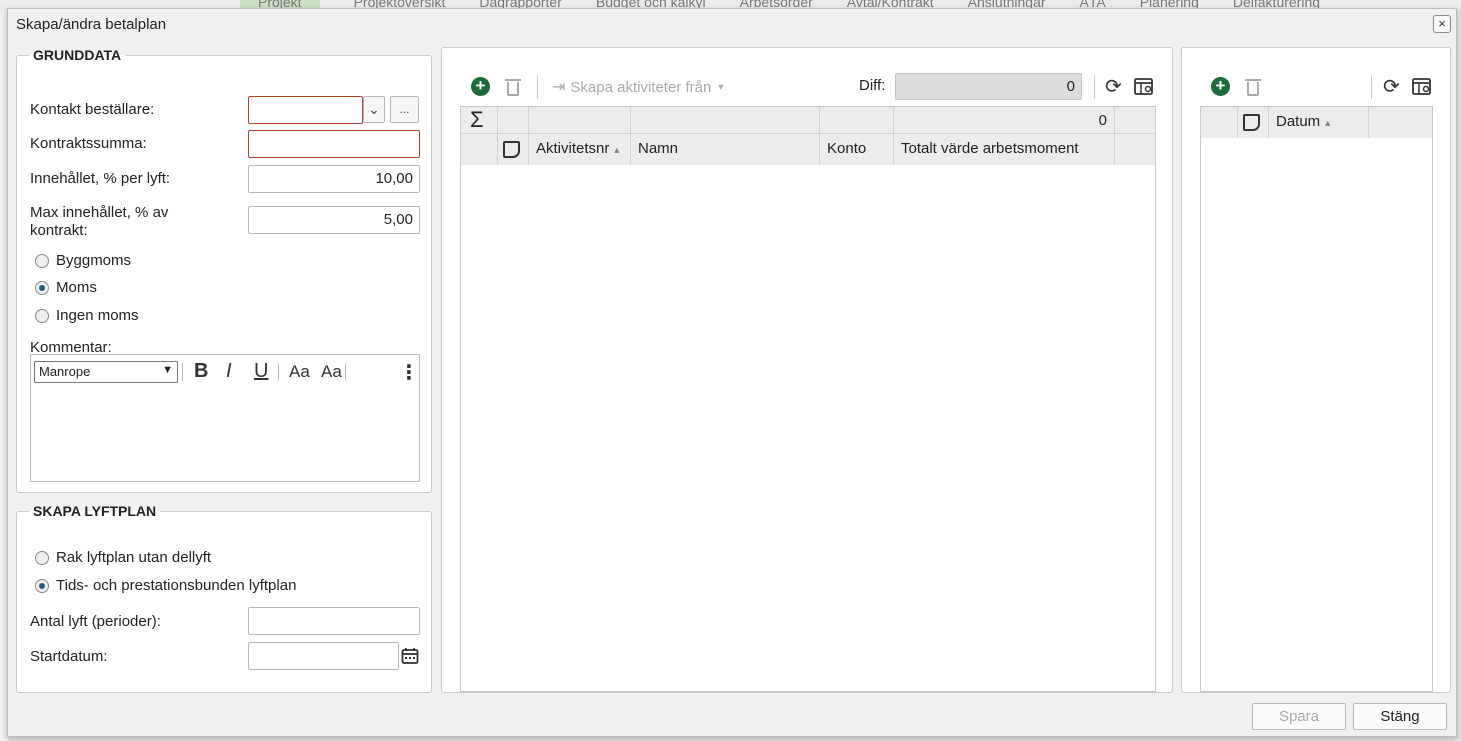 This screenshot has height=741, width=1461. What do you see at coordinates (721, 87) in the screenshot?
I see `caret-down-icon: ▼` at bounding box center [721, 87].